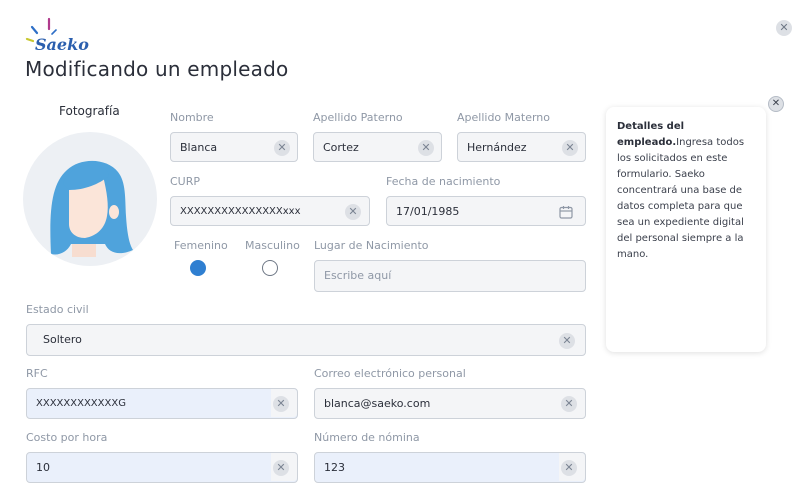 This screenshot has height=494, width=797. What do you see at coordinates (341, 147) in the screenshot?
I see `apellido-paterno-value: Cortez` at bounding box center [341, 147].